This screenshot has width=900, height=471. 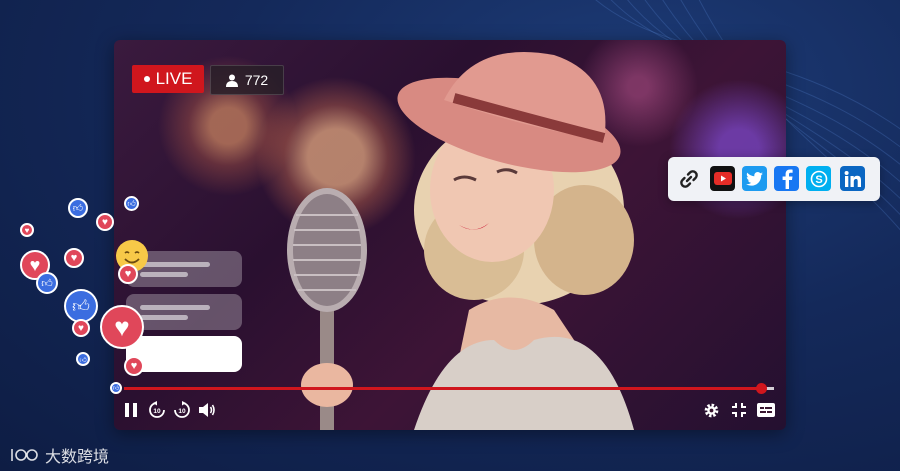 I want to click on linkedin-icon, so click(x=852, y=178).